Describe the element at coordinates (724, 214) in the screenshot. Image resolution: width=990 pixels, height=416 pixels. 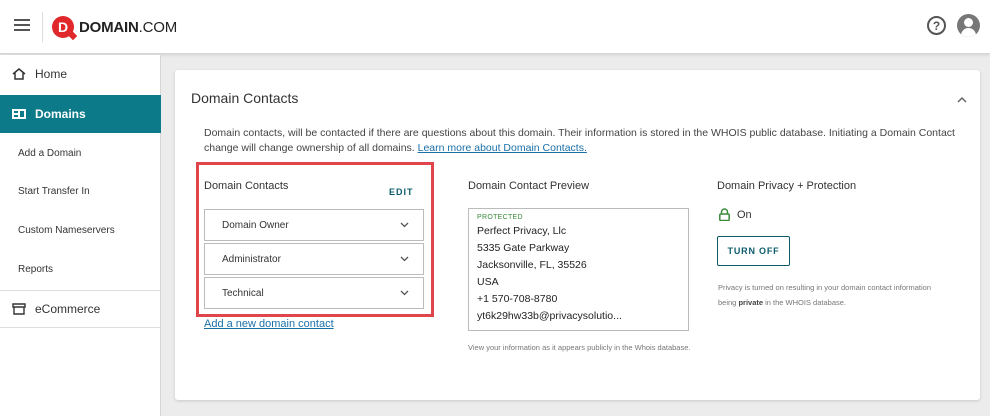
I see `lock-icon` at that location.